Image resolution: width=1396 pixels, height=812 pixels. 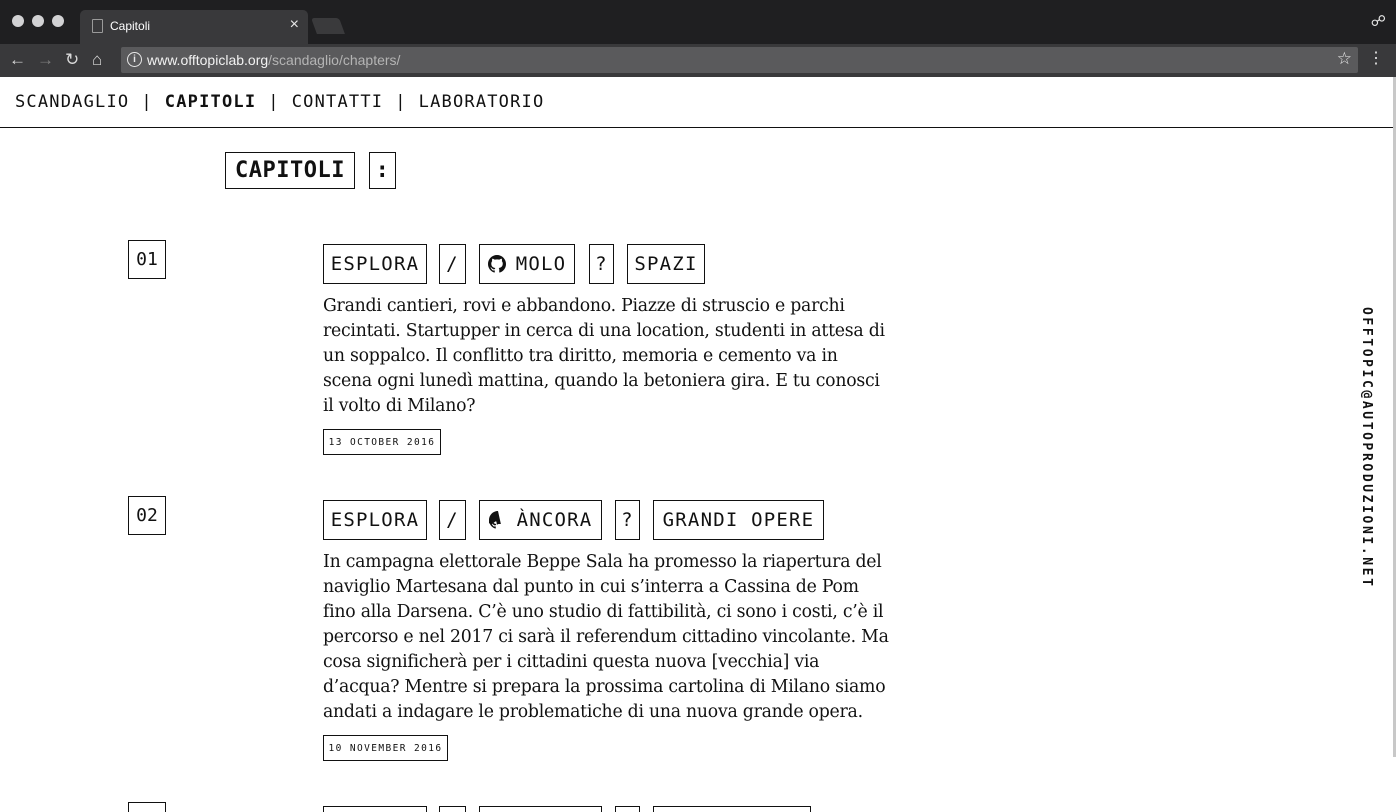 I want to click on chapter-number: 02, so click(x=147, y=515).